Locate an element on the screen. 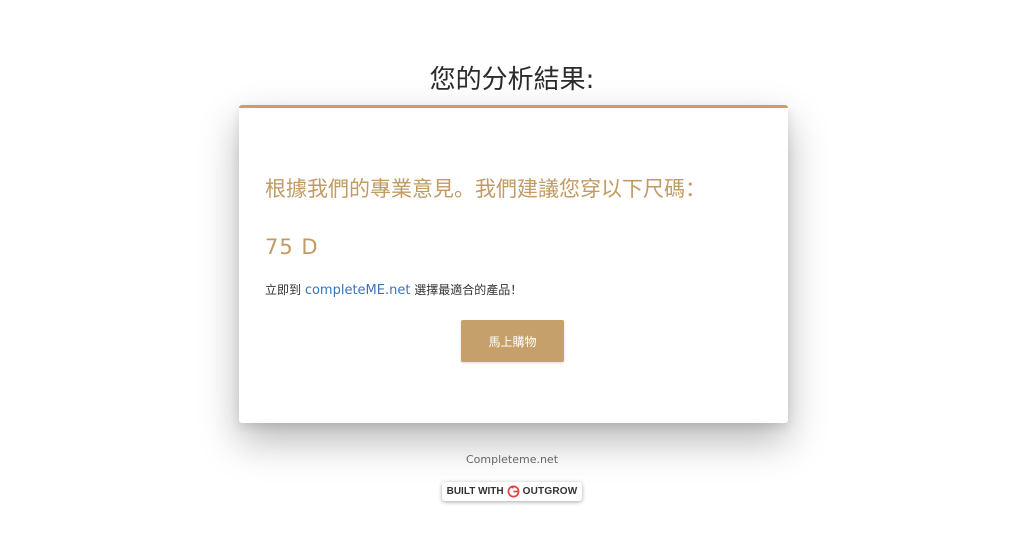 The height and width of the screenshot is (558, 1024). outgrow-logo-icon is located at coordinates (513, 491).